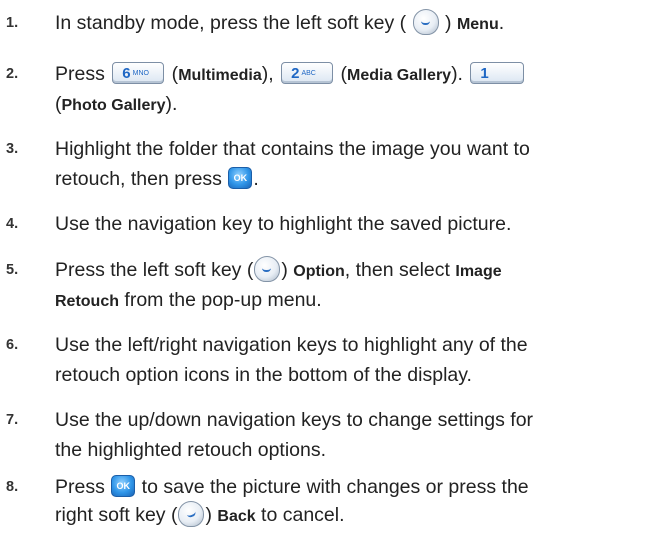  I want to click on step-text-line-2: right soft key () Back to cancel., so click(347, 516).